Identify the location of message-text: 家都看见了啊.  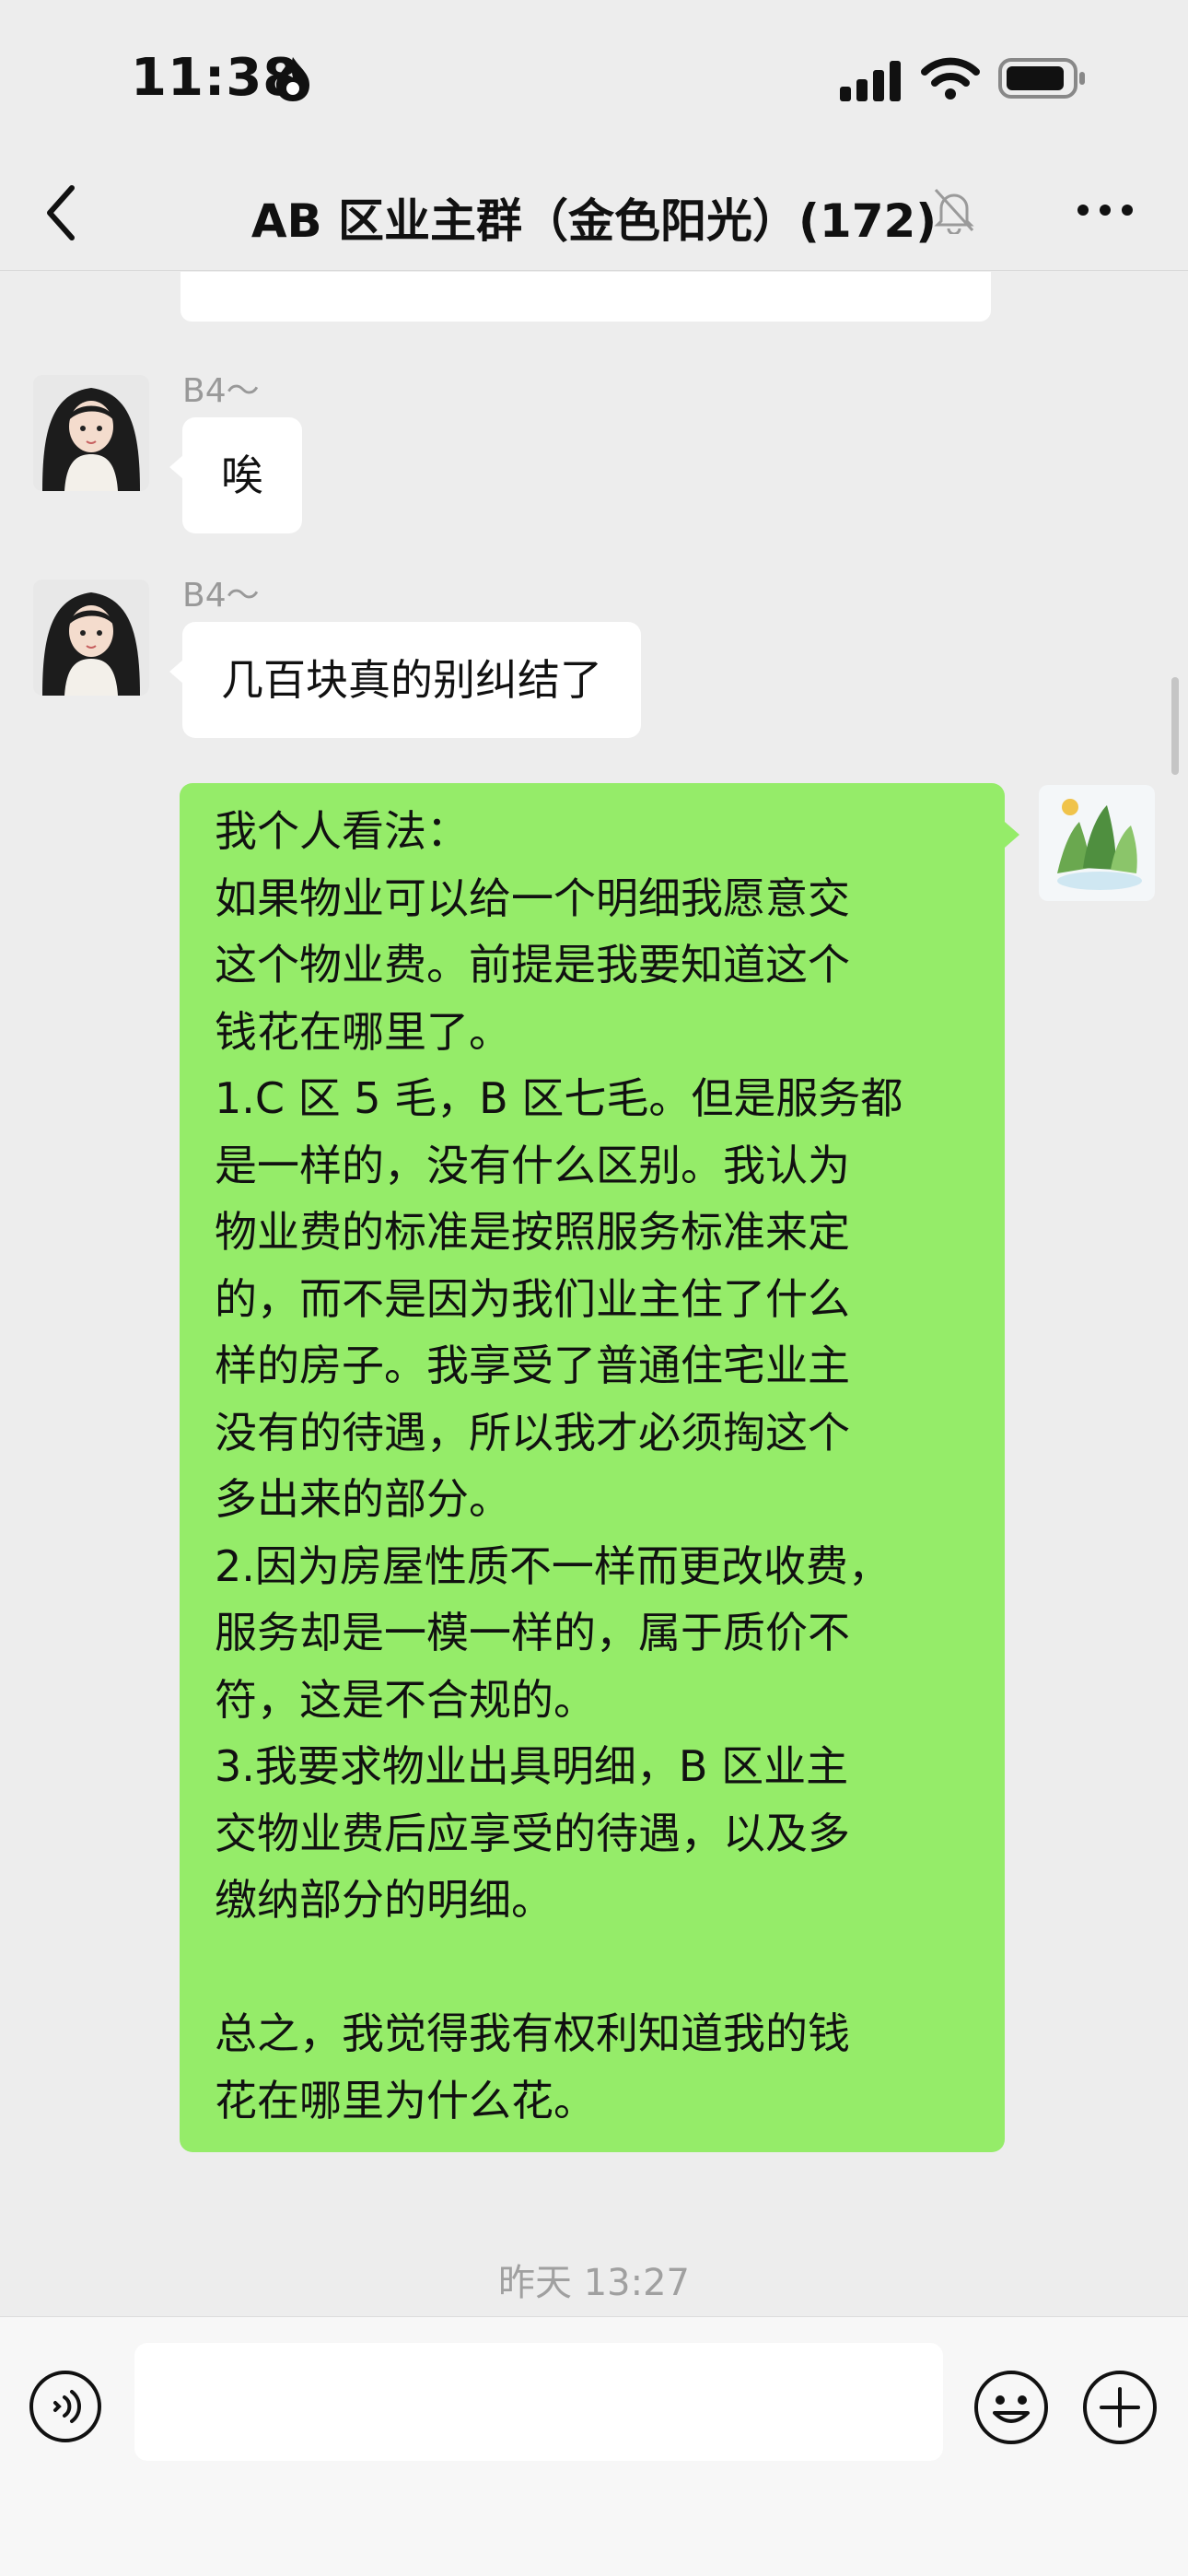
(346, 276).